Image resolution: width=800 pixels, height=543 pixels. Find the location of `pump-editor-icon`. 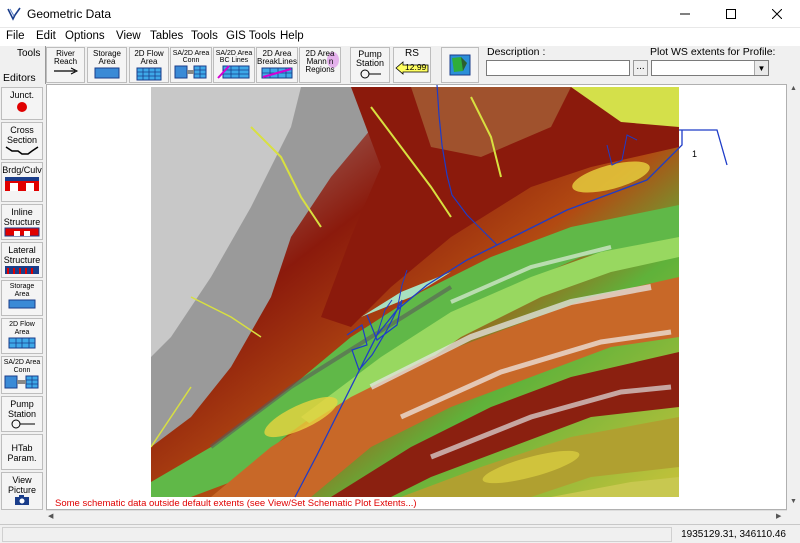

pump-editor-icon is located at coordinates (23, 424).